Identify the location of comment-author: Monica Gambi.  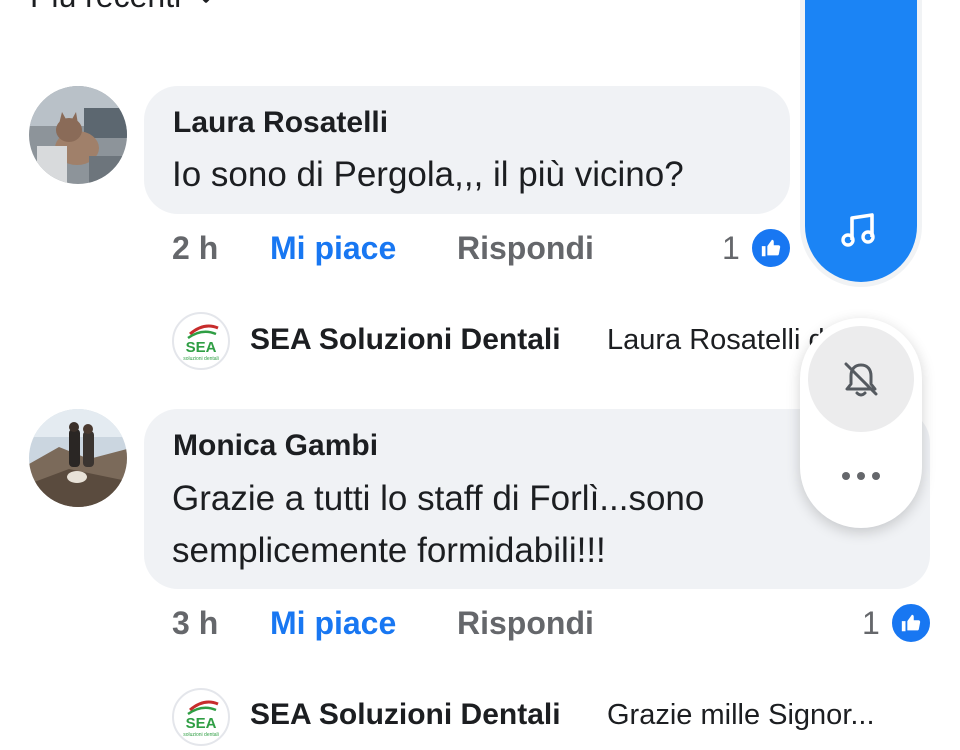
(275, 446).